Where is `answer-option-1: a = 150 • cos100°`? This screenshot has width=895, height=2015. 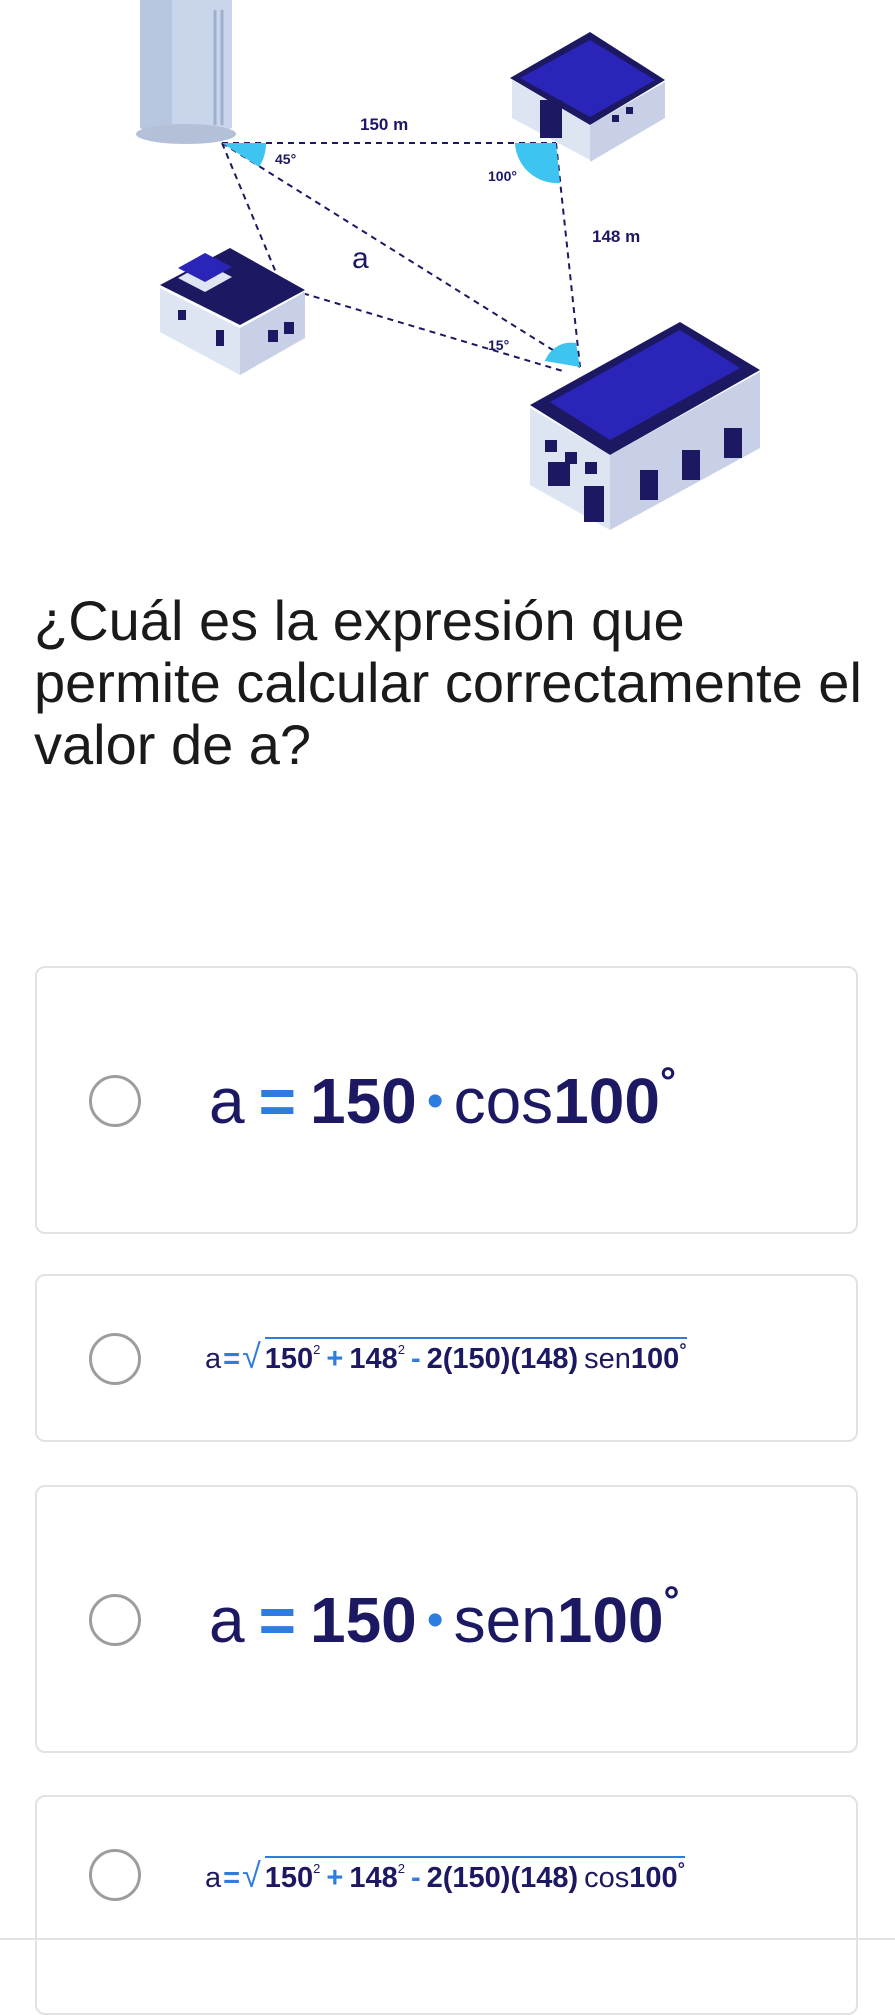 answer-option-1: a = 150 • cos100° is located at coordinates (446, 1100).